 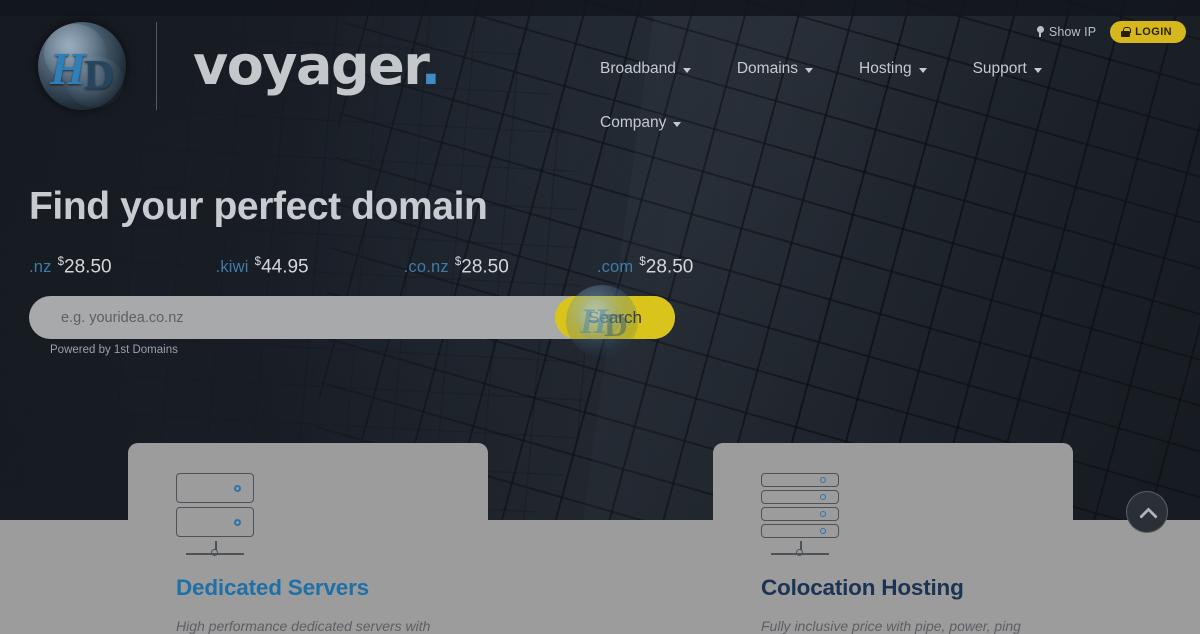 I want to click on nav-item-domains: Domains, so click(x=775, y=69).